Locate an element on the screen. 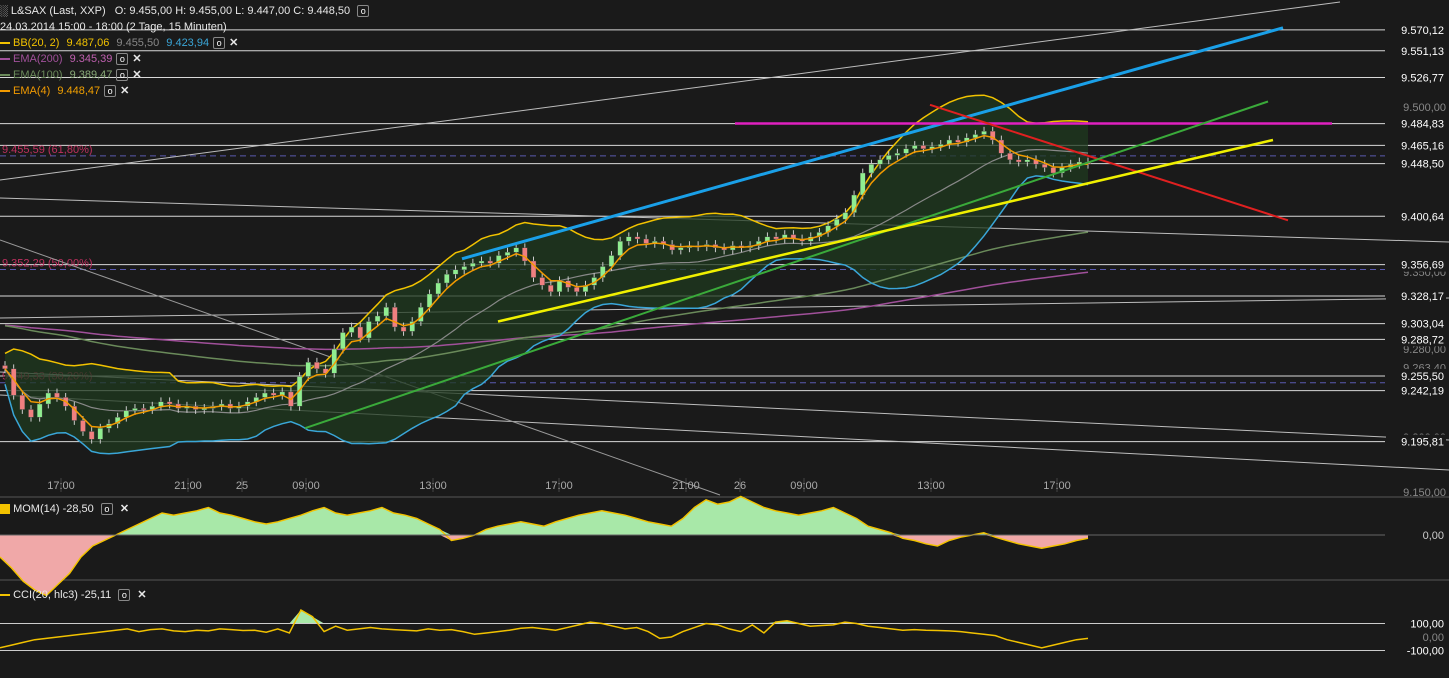 The image size is (1449, 678). mom-close-icon: ✕ is located at coordinates (124, 509).